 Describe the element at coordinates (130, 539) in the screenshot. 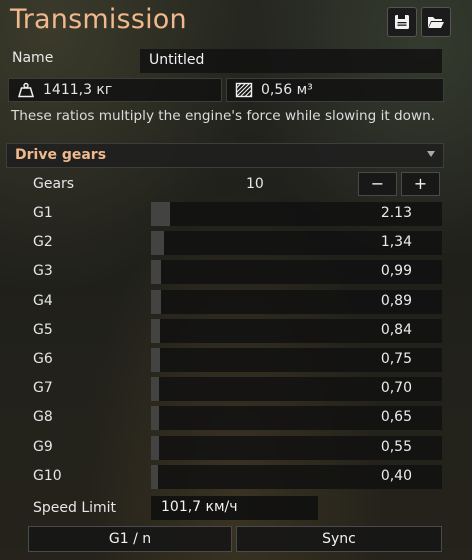

I see `g1-n-button: G1 / n` at that location.